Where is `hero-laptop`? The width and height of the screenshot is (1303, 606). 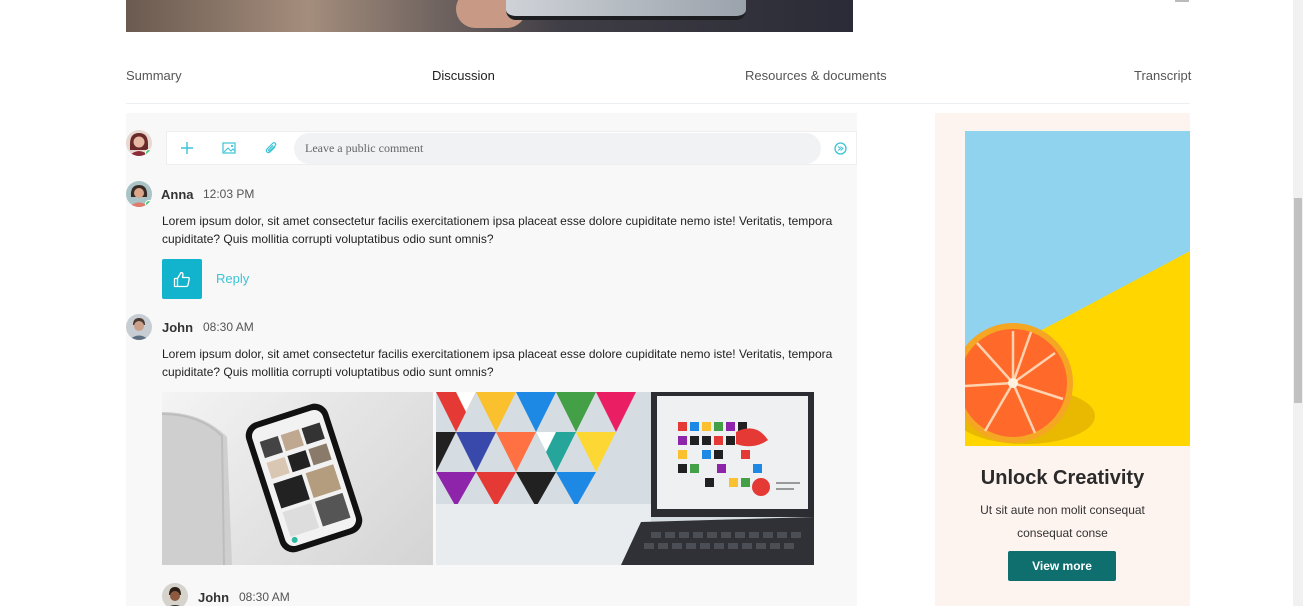
hero-laptop is located at coordinates (626, 10).